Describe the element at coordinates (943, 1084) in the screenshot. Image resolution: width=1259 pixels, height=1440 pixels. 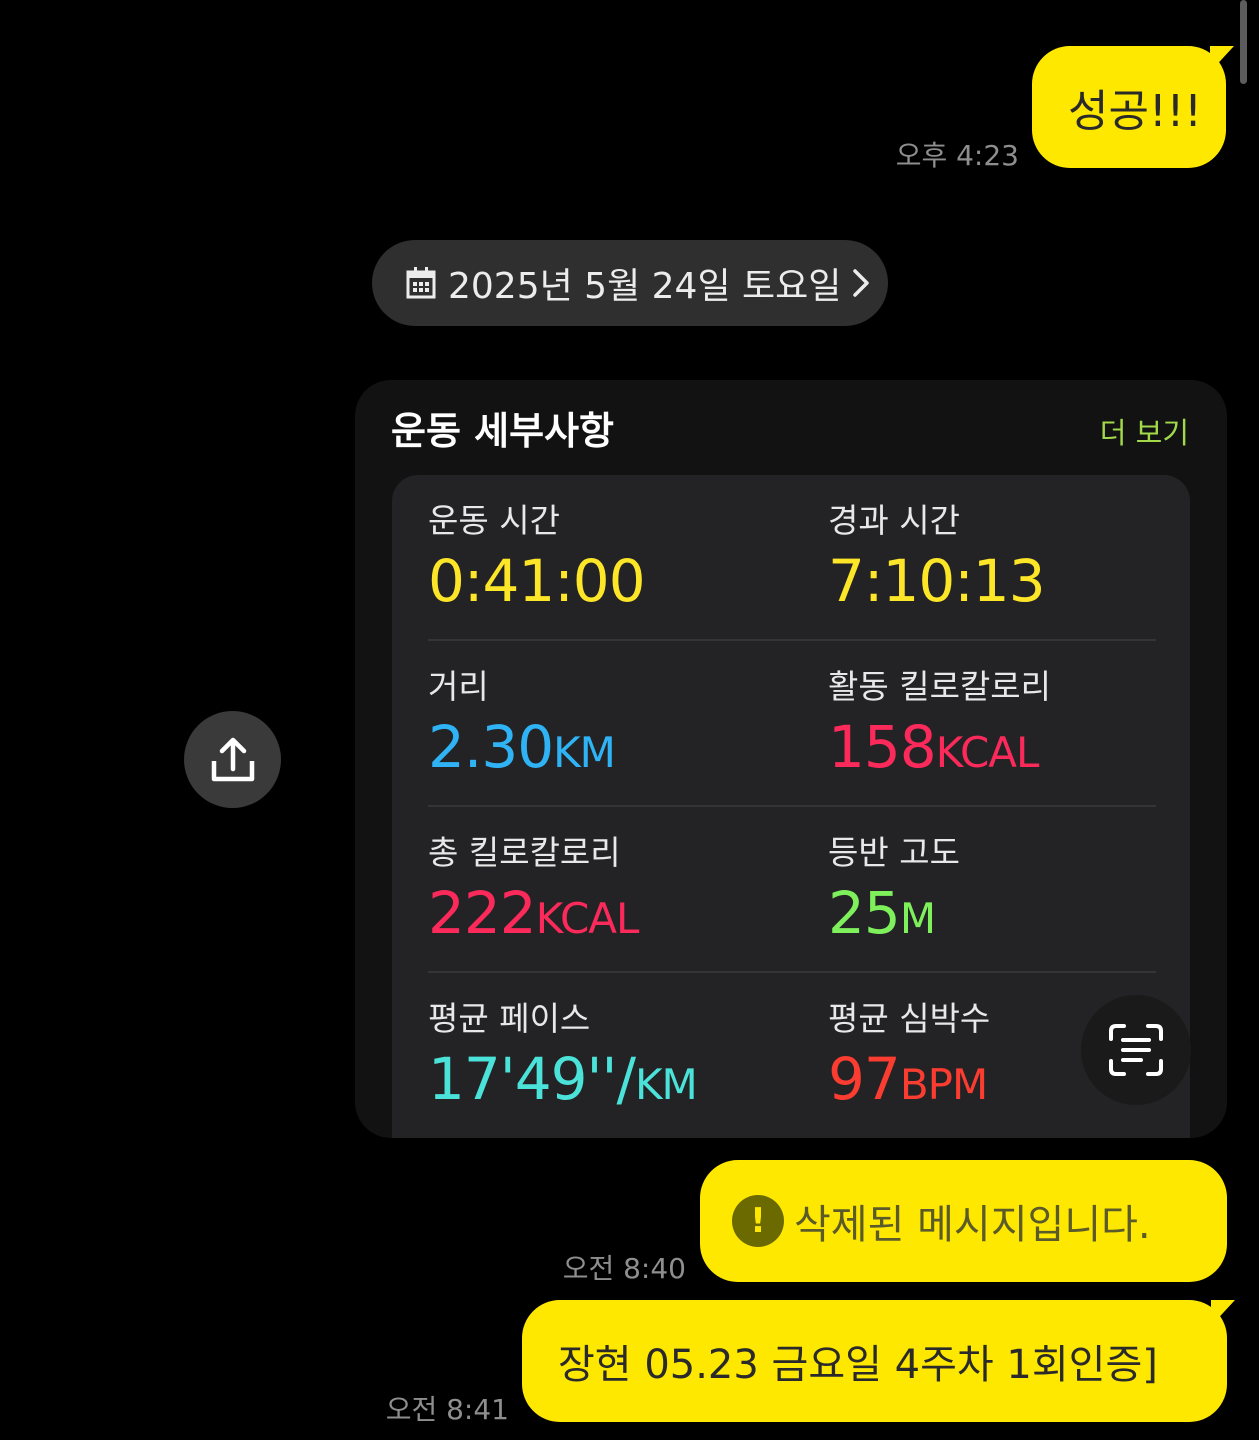
I see `metric-unit: BPM` at that location.